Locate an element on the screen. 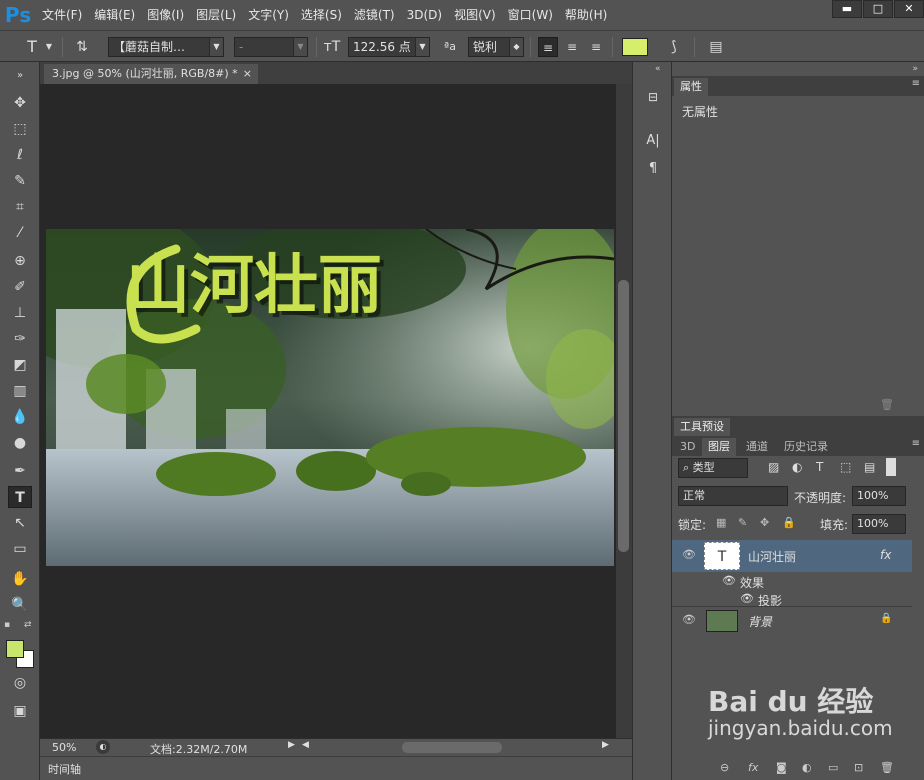  align-center-icon: ≡ is located at coordinates (572, 47).